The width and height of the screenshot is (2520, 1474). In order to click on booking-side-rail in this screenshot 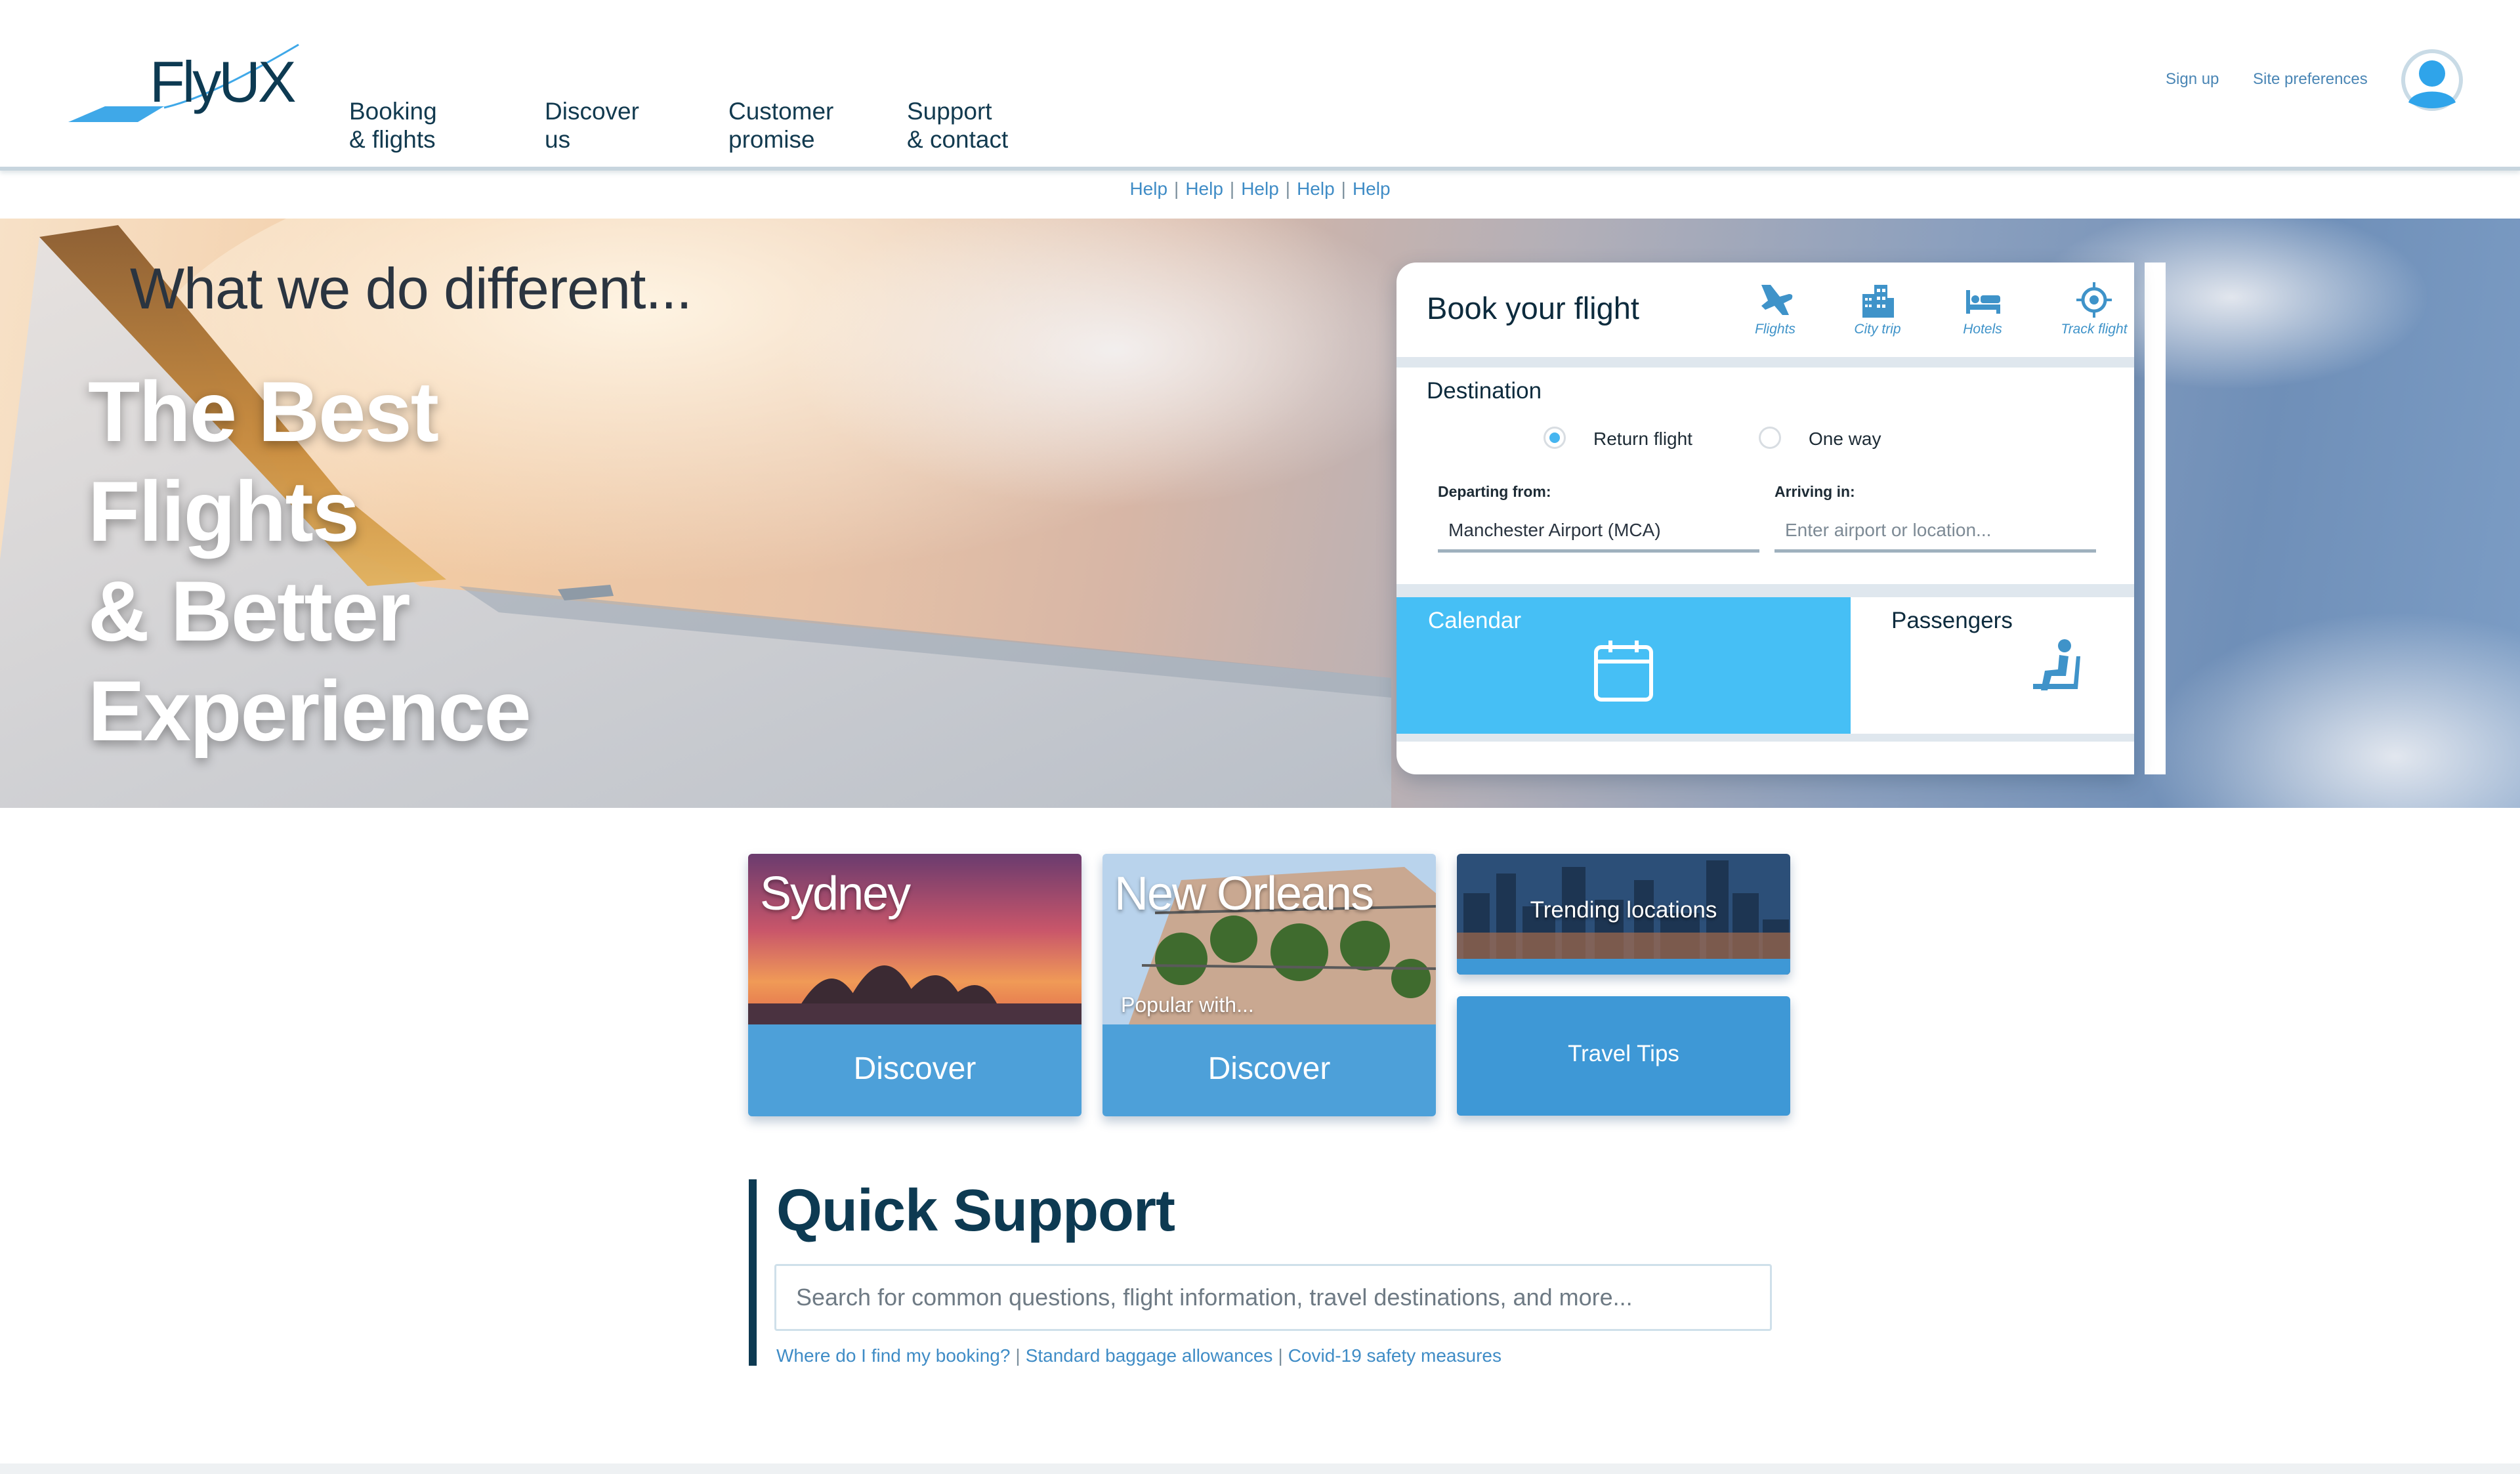, I will do `click(2155, 518)`.